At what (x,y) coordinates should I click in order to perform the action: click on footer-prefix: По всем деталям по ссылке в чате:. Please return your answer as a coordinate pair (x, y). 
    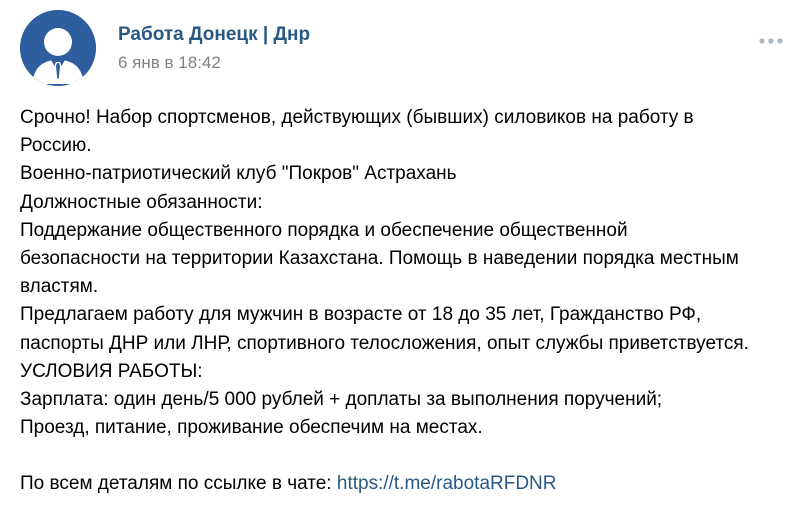
    Looking at the image, I should click on (178, 484).